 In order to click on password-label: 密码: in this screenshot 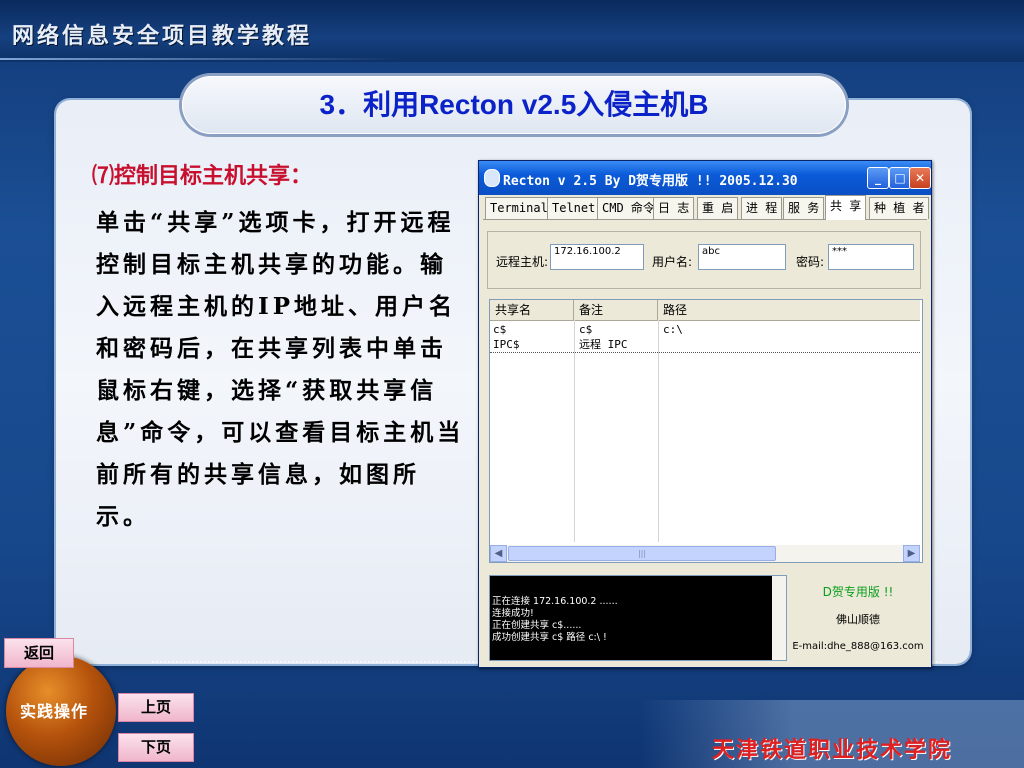, I will do `click(810, 262)`.